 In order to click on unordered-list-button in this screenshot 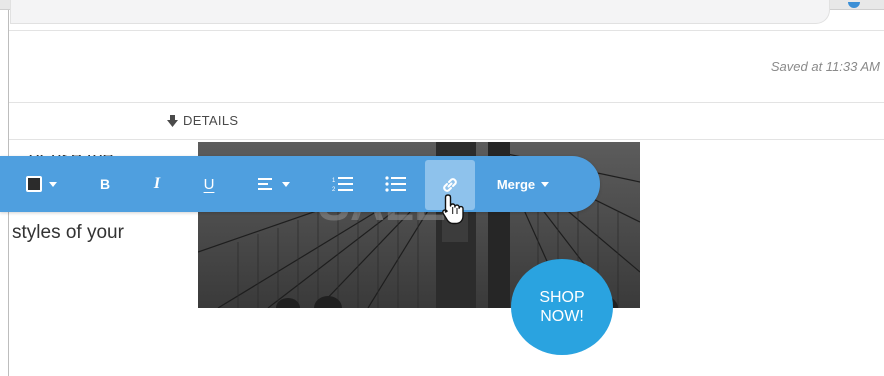, I will do `click(396, 184)`.